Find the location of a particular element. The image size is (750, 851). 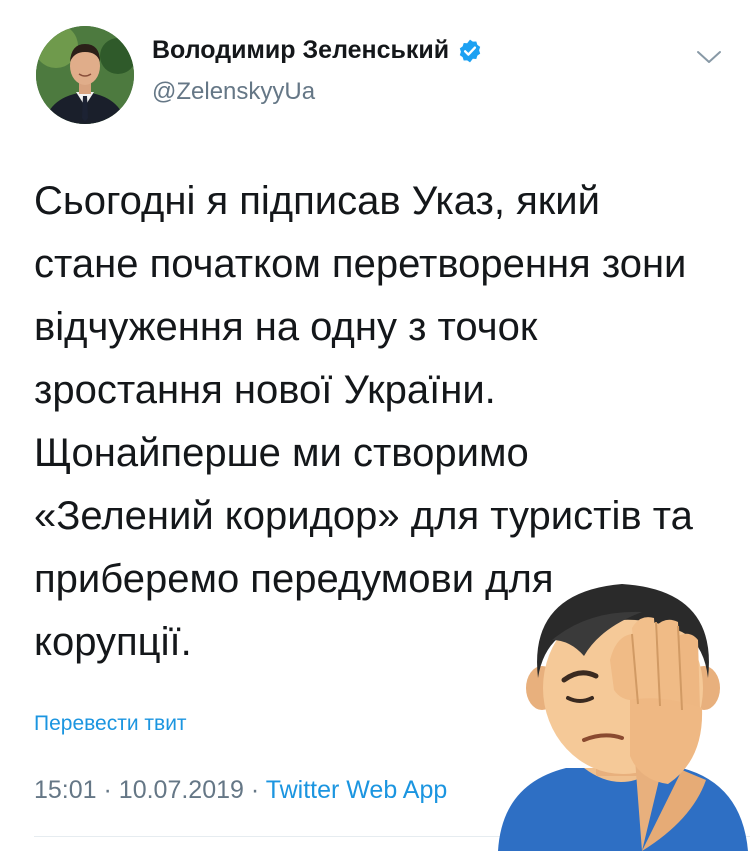

author-avatar is located at coordinates (85, 75).